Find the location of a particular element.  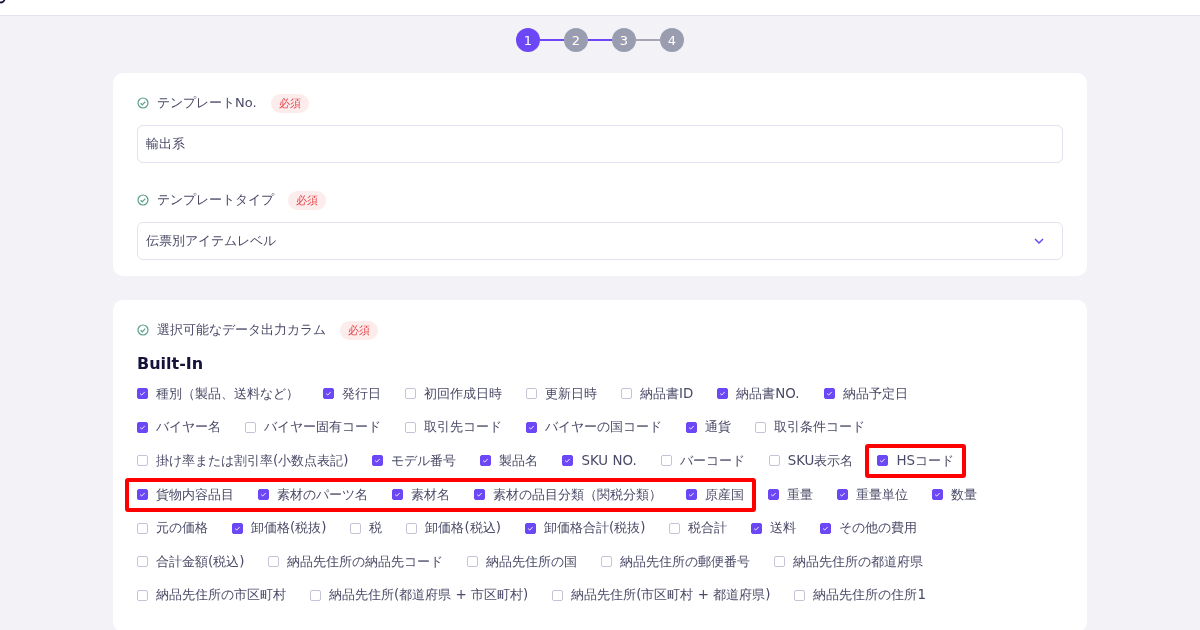

checkbox-label: 発行日 is located at coordinates (361, 393).